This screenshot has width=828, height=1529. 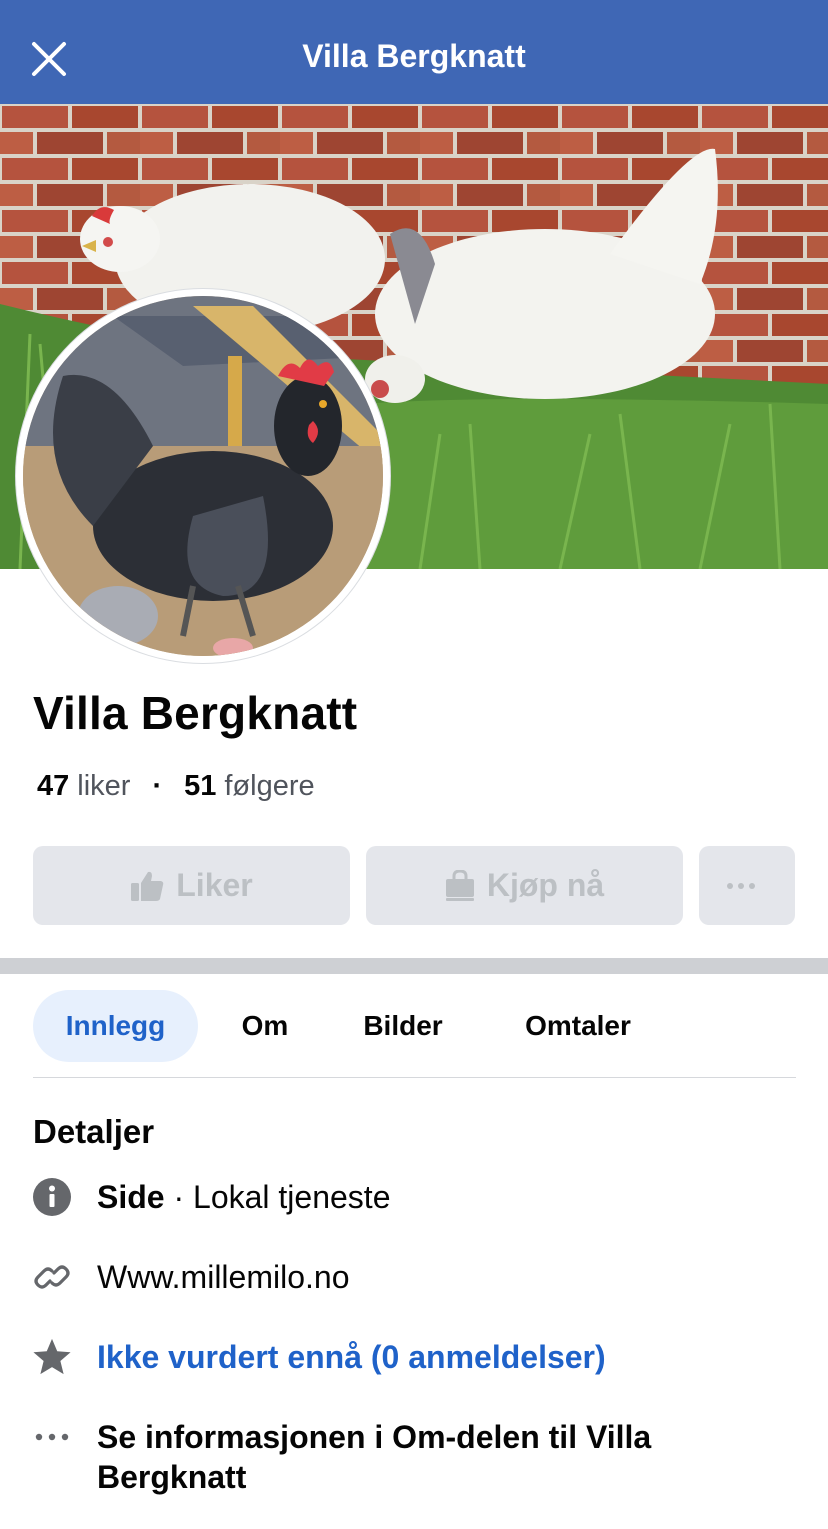 I want to click on info-icon, so click(x=52, y=1197).